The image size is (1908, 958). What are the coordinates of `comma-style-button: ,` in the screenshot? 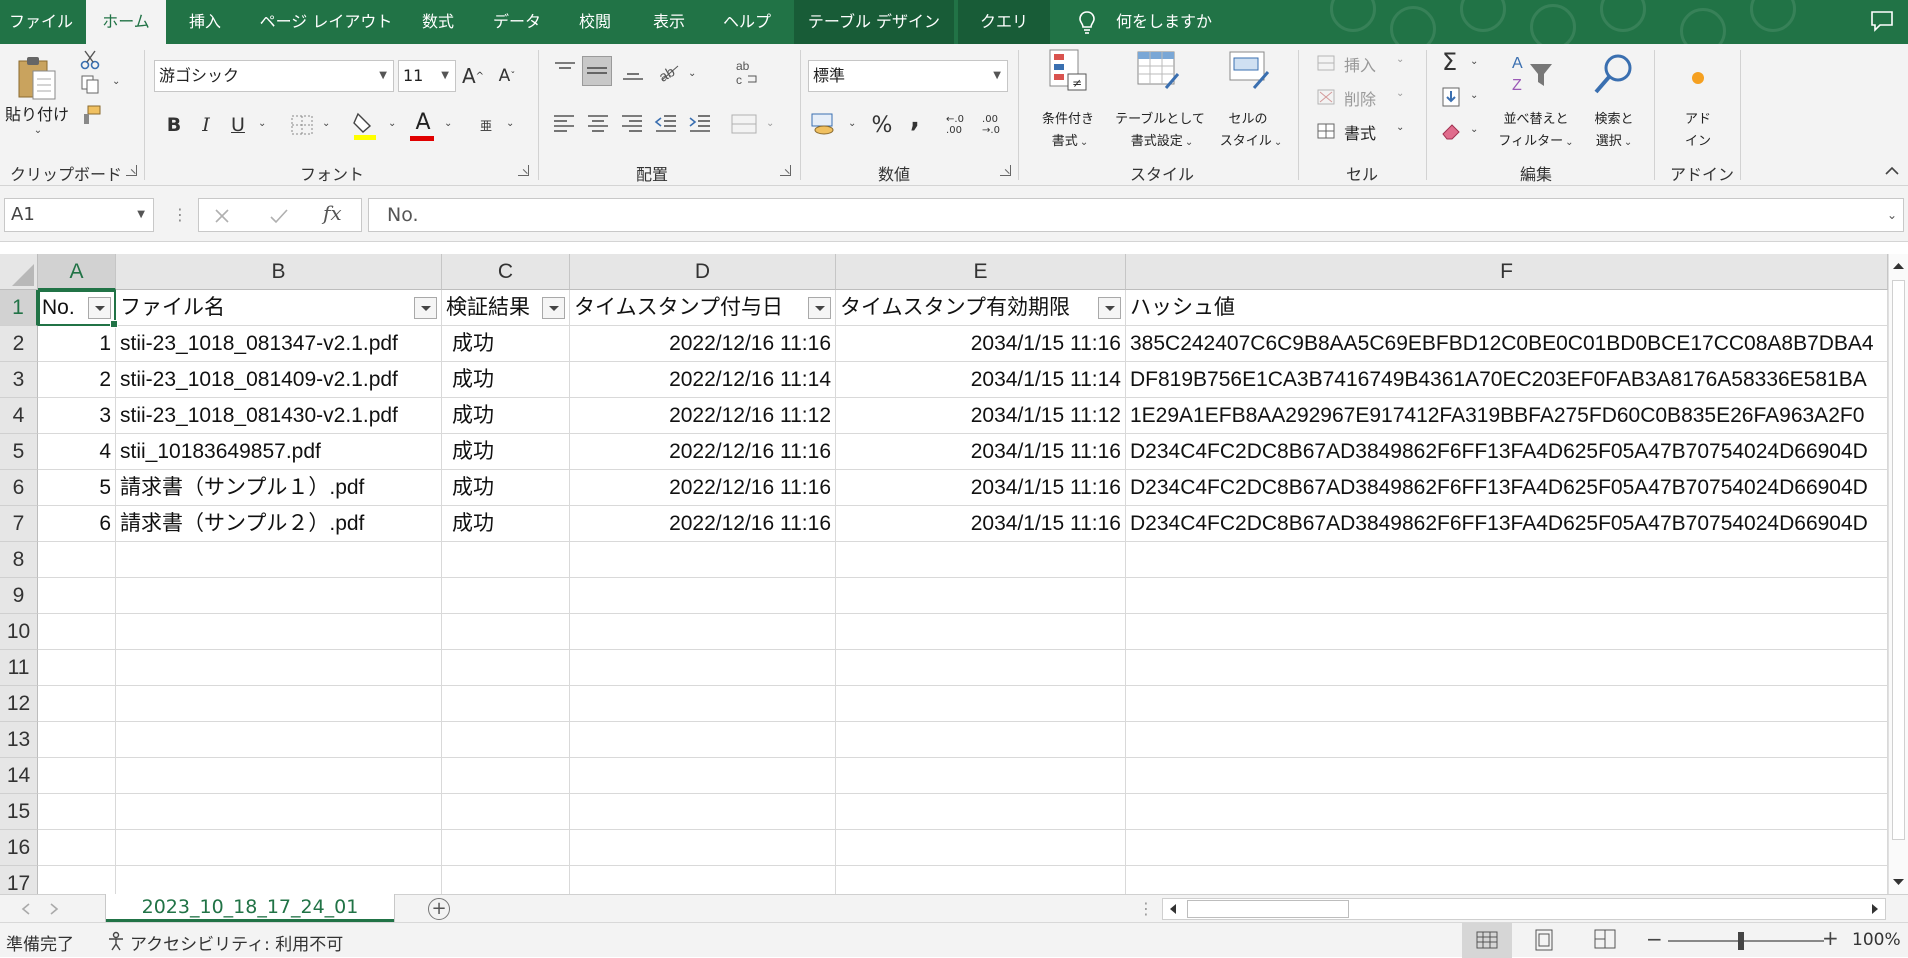 It's located at (915, 119).